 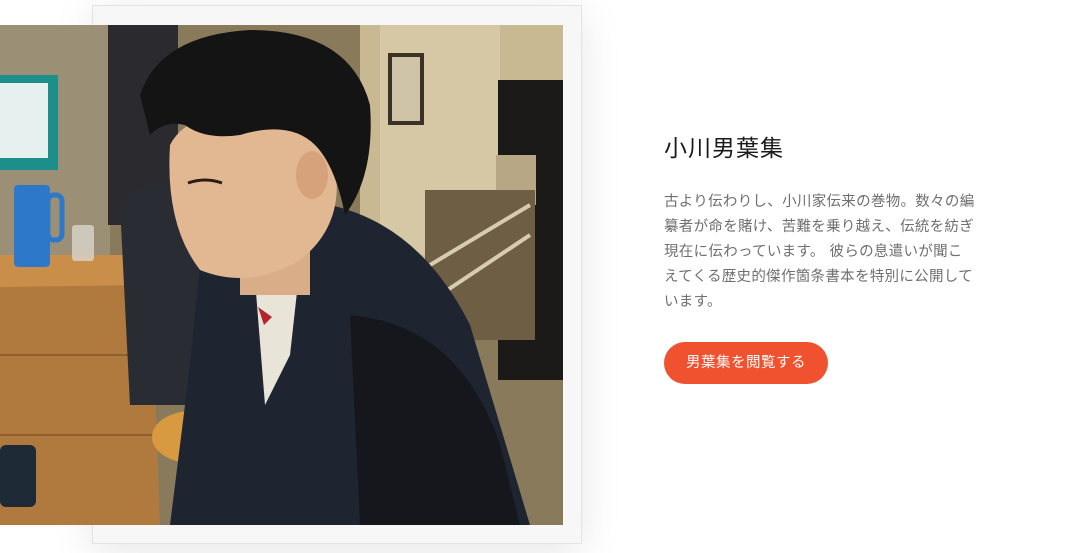 What do you see at coordinates (746, 363) in the screenshot?
I see `view-collection-button: 男葉集を閲覧する` at bounding box center [746, 363].